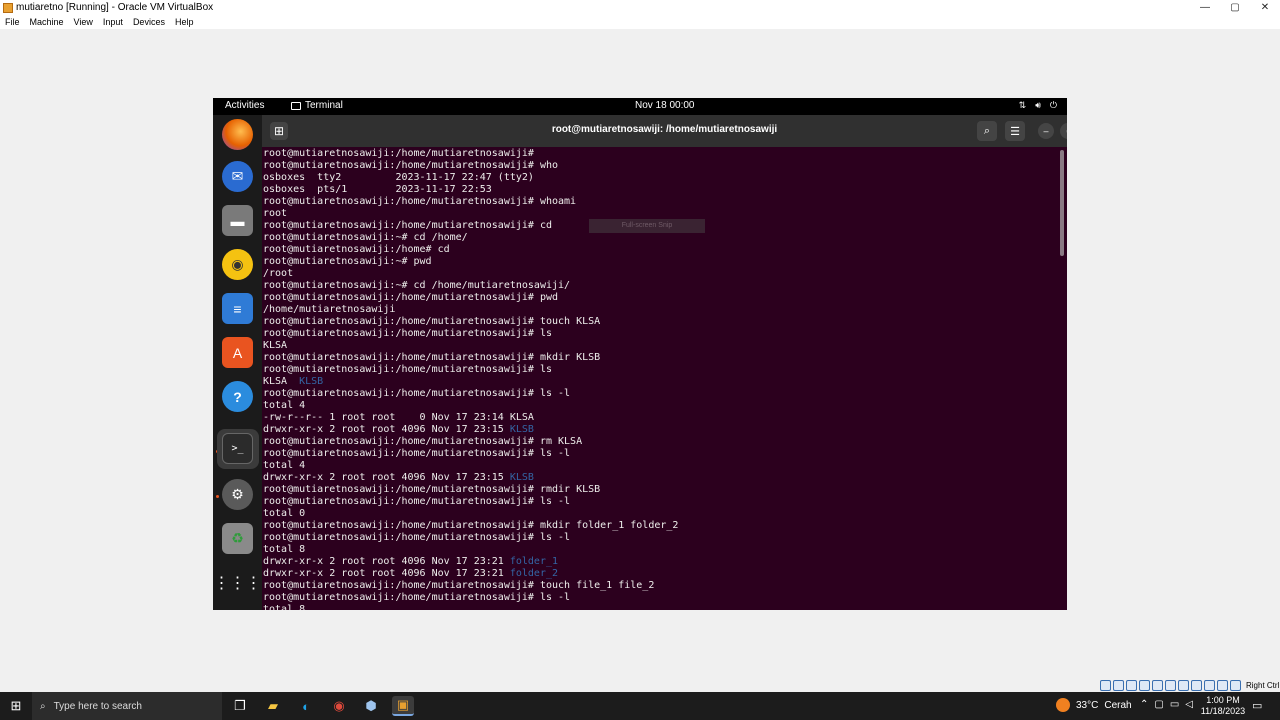  Describe the element at coordinates (1223, 700) in the screenshot. I see `taskbar-time: 1:00 PM` at that location.